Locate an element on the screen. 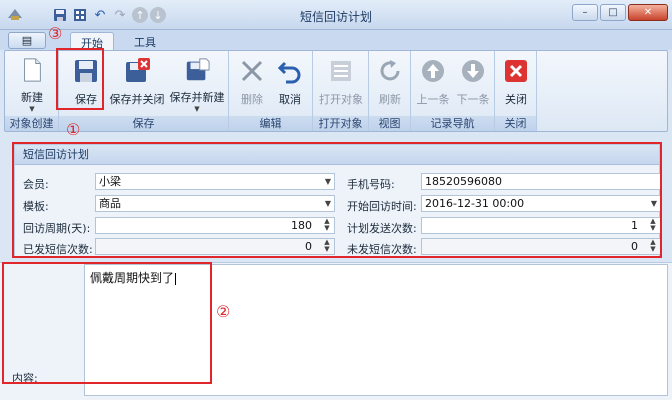  annotation-box-save is located at coordinates (80, 79).